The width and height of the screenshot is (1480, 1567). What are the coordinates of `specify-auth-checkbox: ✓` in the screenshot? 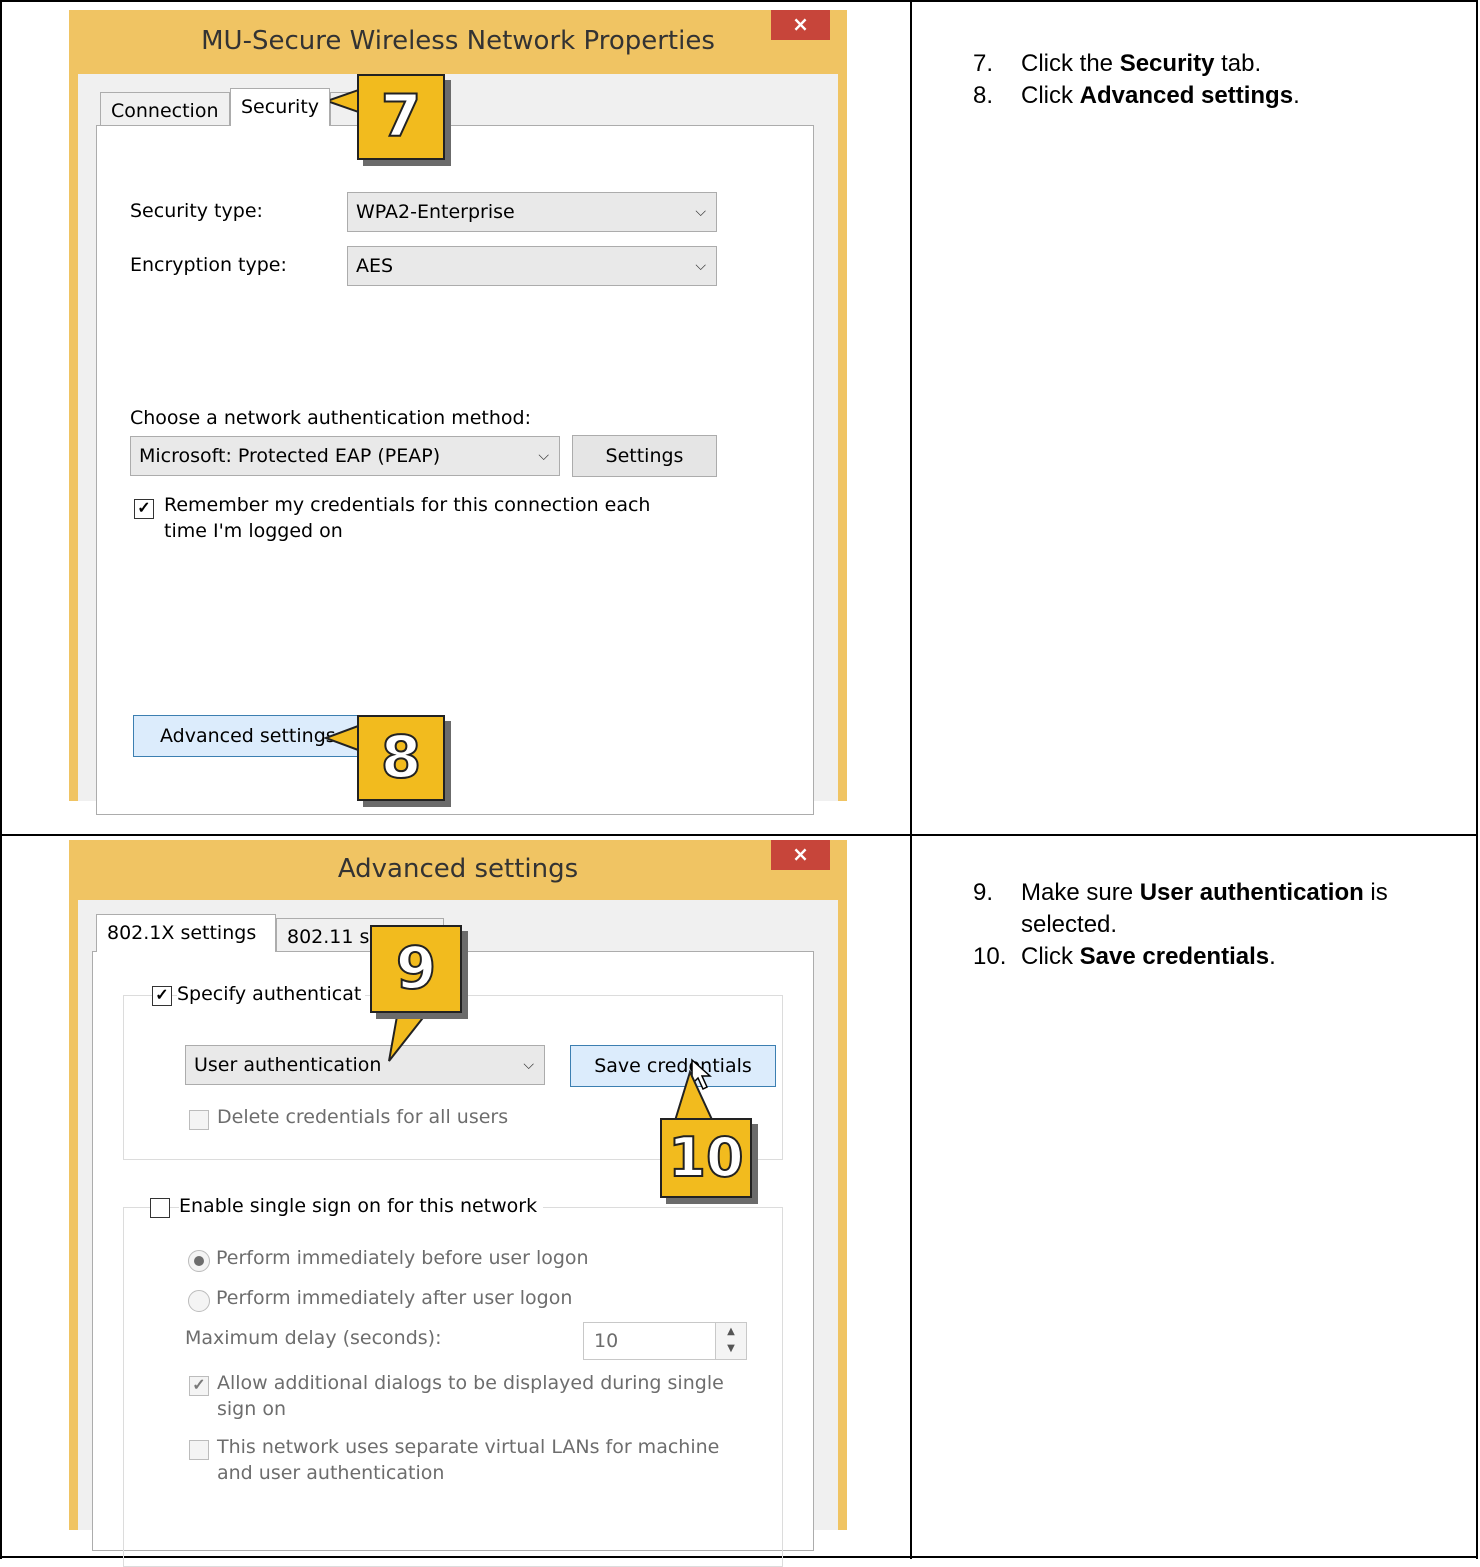 It's located at (162, 996).